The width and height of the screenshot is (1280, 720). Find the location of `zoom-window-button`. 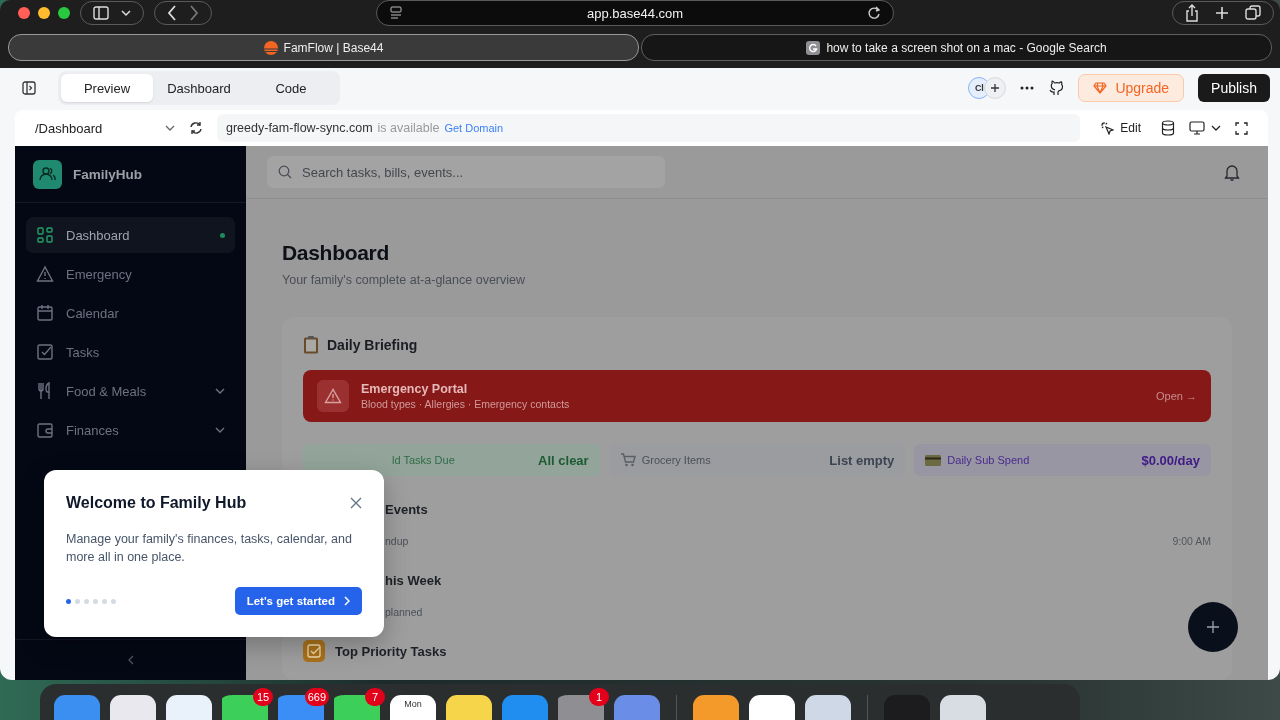

zoom-window-button is located at coordinates (64, 13).